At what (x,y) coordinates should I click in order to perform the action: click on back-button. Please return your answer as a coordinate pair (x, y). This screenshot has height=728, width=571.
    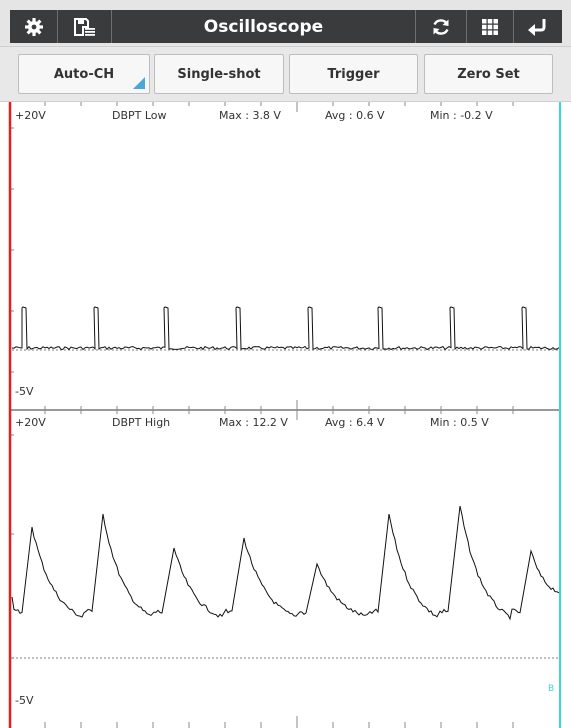
    Looking at the image, I should click on (538, 26).